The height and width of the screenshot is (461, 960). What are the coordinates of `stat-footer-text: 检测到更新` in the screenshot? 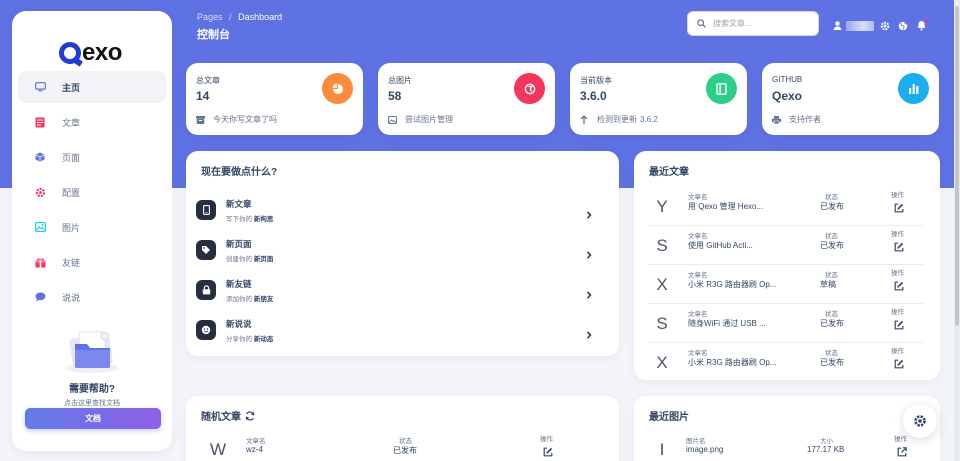 It's located at (617, 119).